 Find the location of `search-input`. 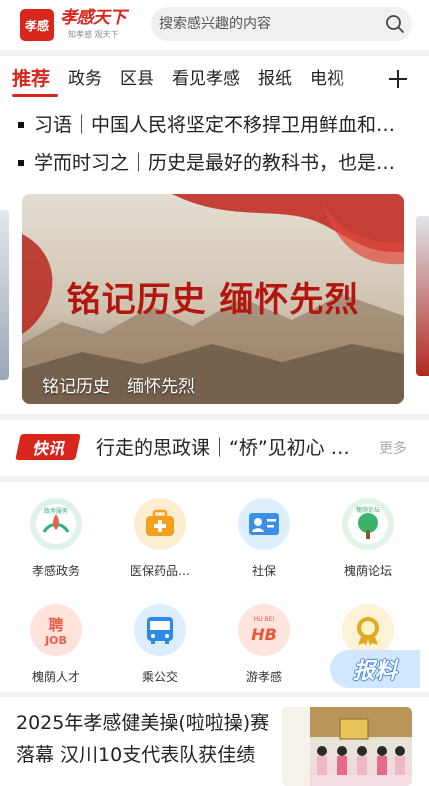

search-input is located at coordinates (268, 24).